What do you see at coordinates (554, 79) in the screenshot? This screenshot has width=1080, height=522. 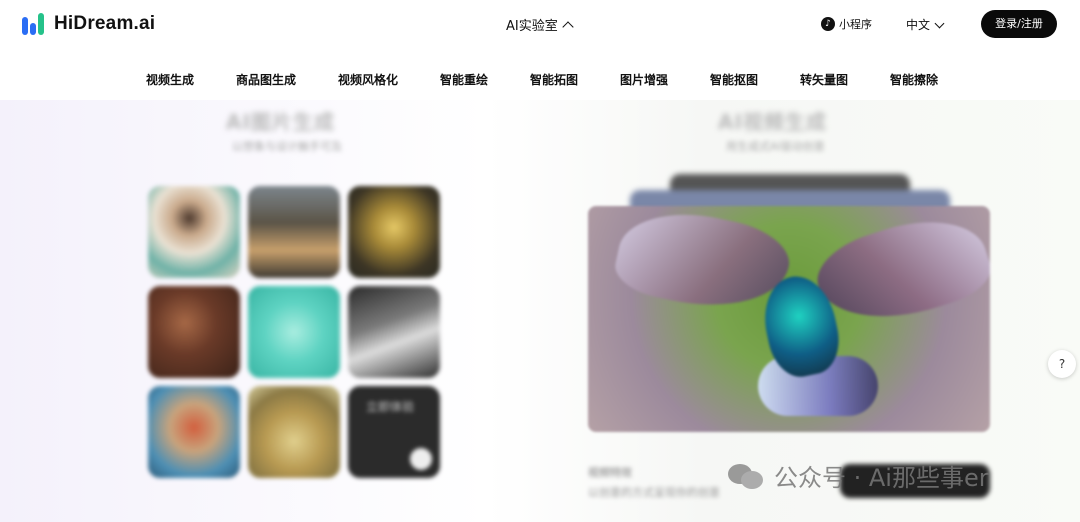 I see `nav-item-smart-extend: 智能拓图` at bounding box center [554, 79].